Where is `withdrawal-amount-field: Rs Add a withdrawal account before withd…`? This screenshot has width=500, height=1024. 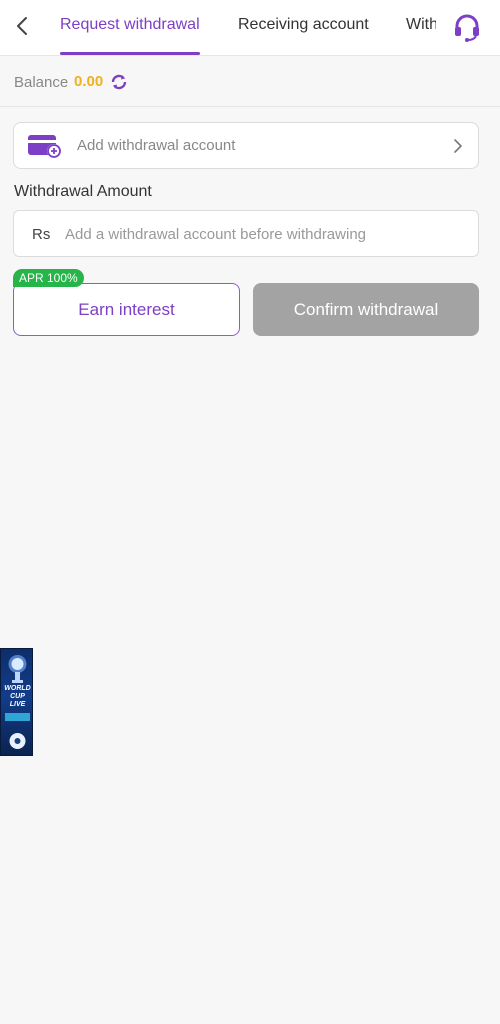
withdrawal-amount-field: Rs Add a withdrawal account before withd… is located at coordinates (246, 233).